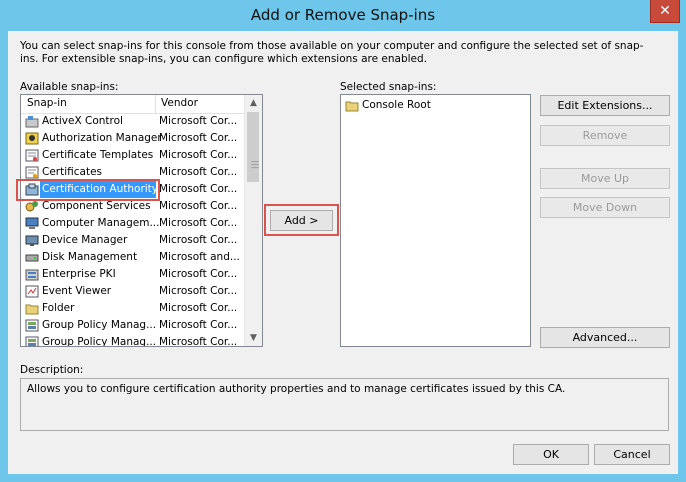 The height and width of the screenshot is (482, 686). Describe the element at coordinates (58, 308) in the screenshot. I see `snapin-name: Folder` at that location.